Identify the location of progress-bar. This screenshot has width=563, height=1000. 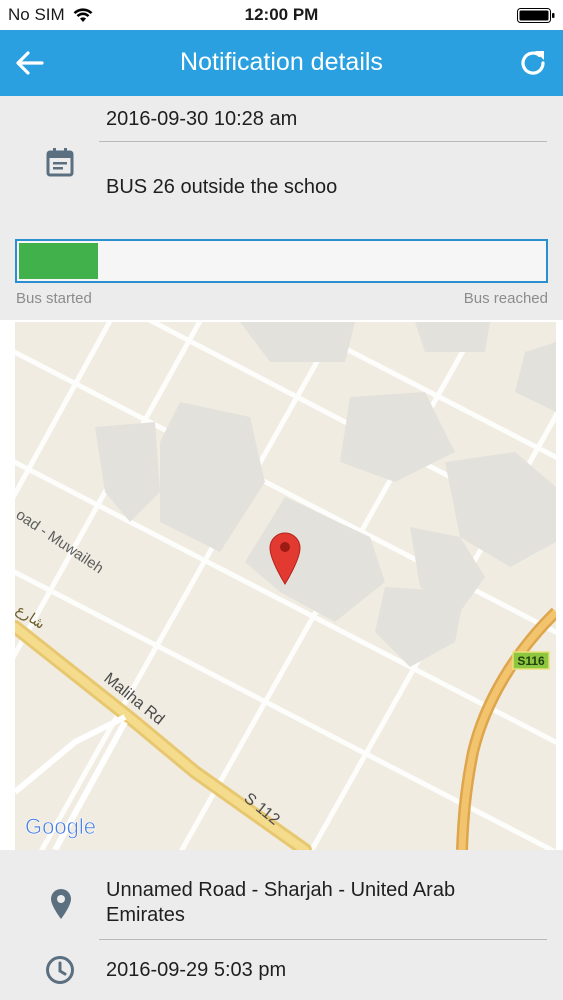
(281, 261).